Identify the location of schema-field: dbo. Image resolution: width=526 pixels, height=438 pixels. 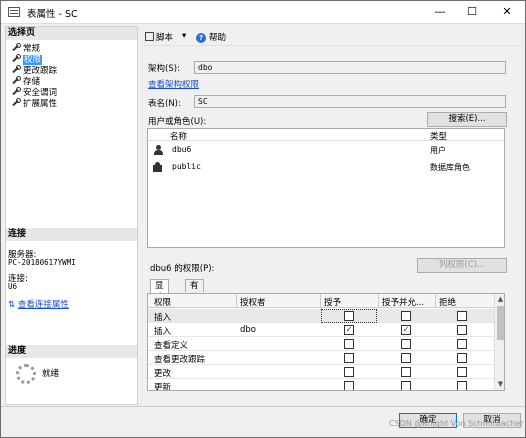
(350, 67).